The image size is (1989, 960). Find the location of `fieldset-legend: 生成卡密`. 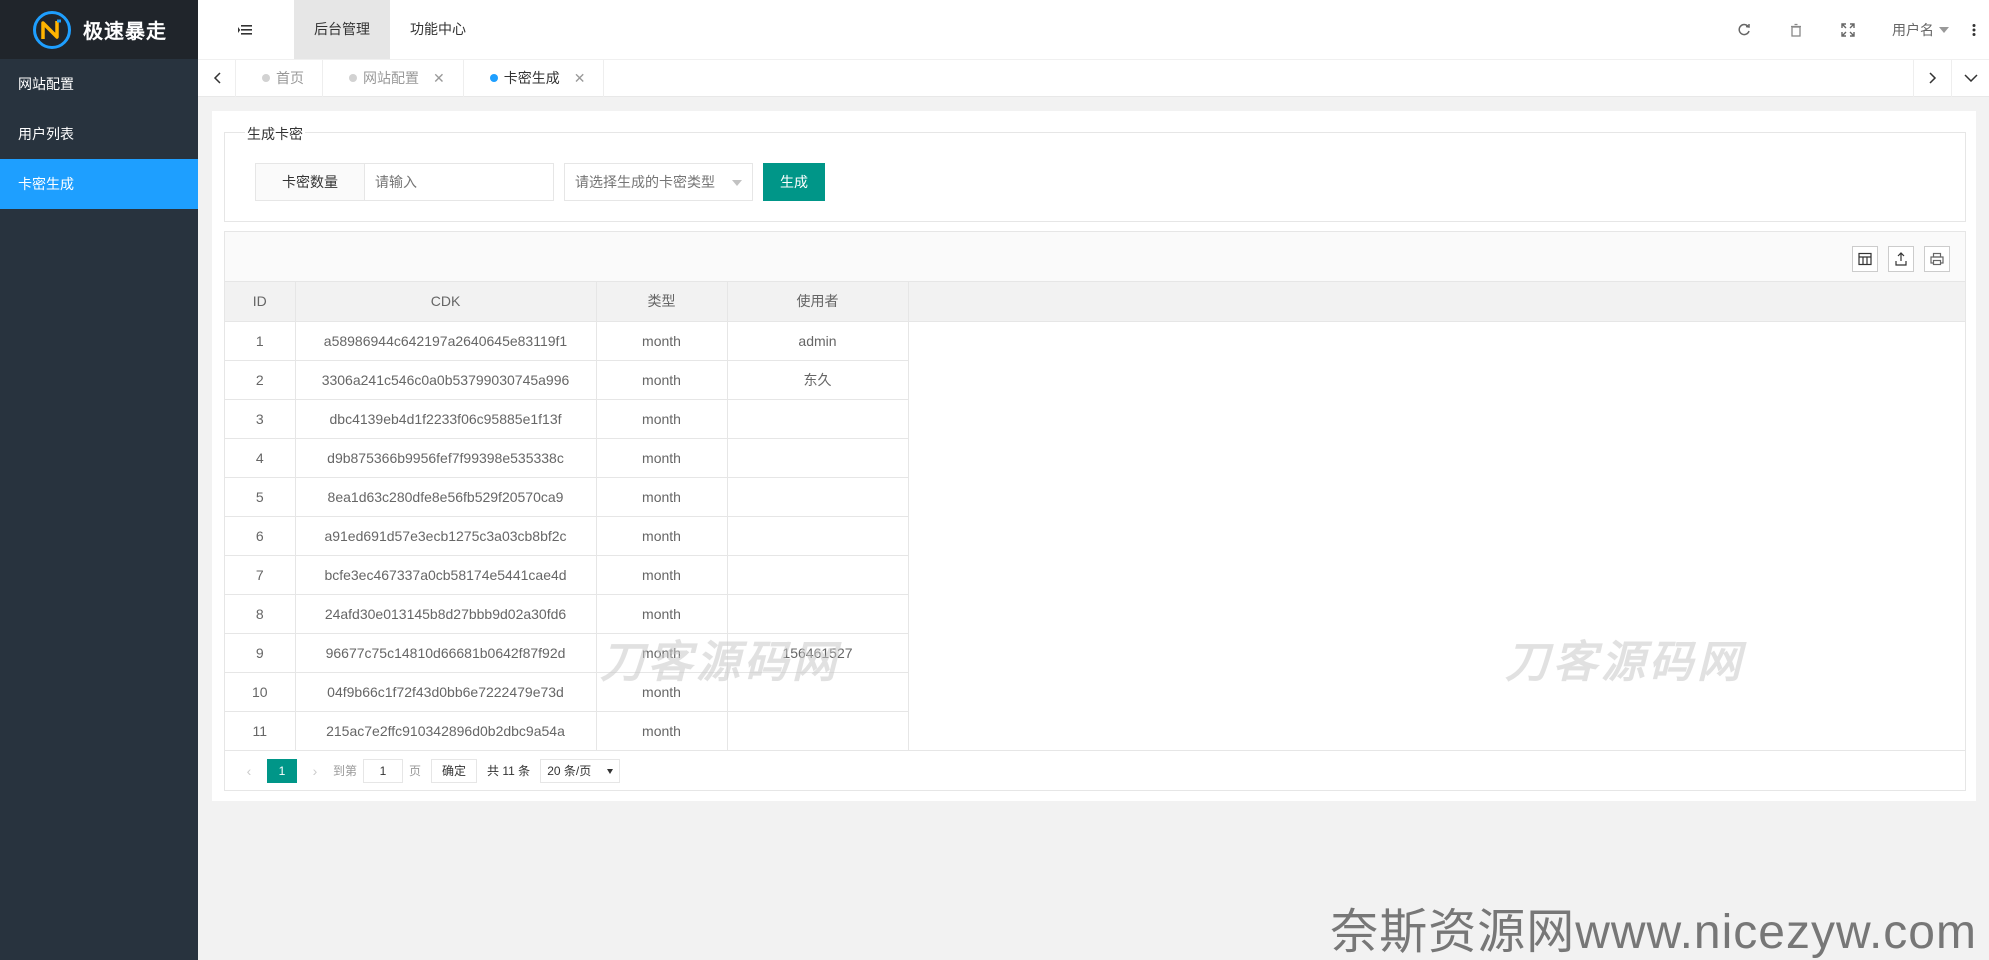

fieldset-legend: 生成卡密 is located at coordinates (275, 134).